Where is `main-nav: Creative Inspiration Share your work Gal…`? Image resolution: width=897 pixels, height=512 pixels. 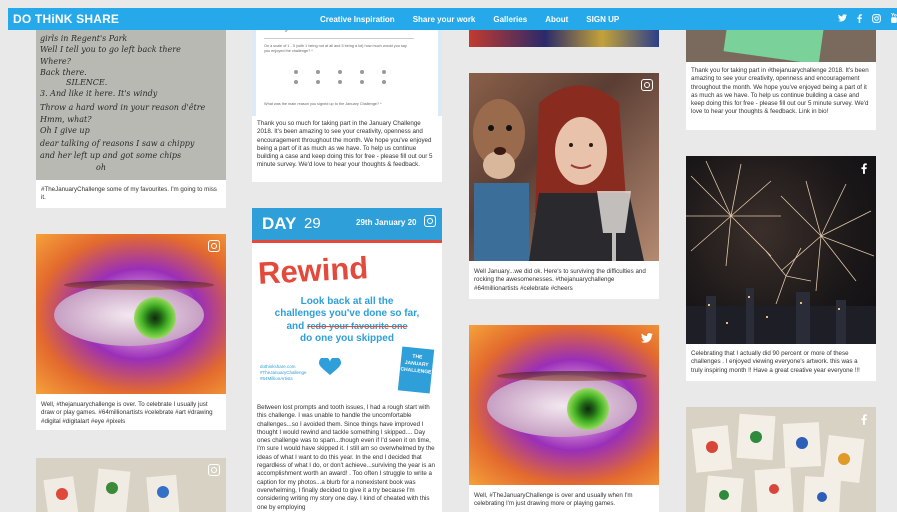 main-nav: Creative Inspiration Share your work Gal… is located at coordinates (469, 19).